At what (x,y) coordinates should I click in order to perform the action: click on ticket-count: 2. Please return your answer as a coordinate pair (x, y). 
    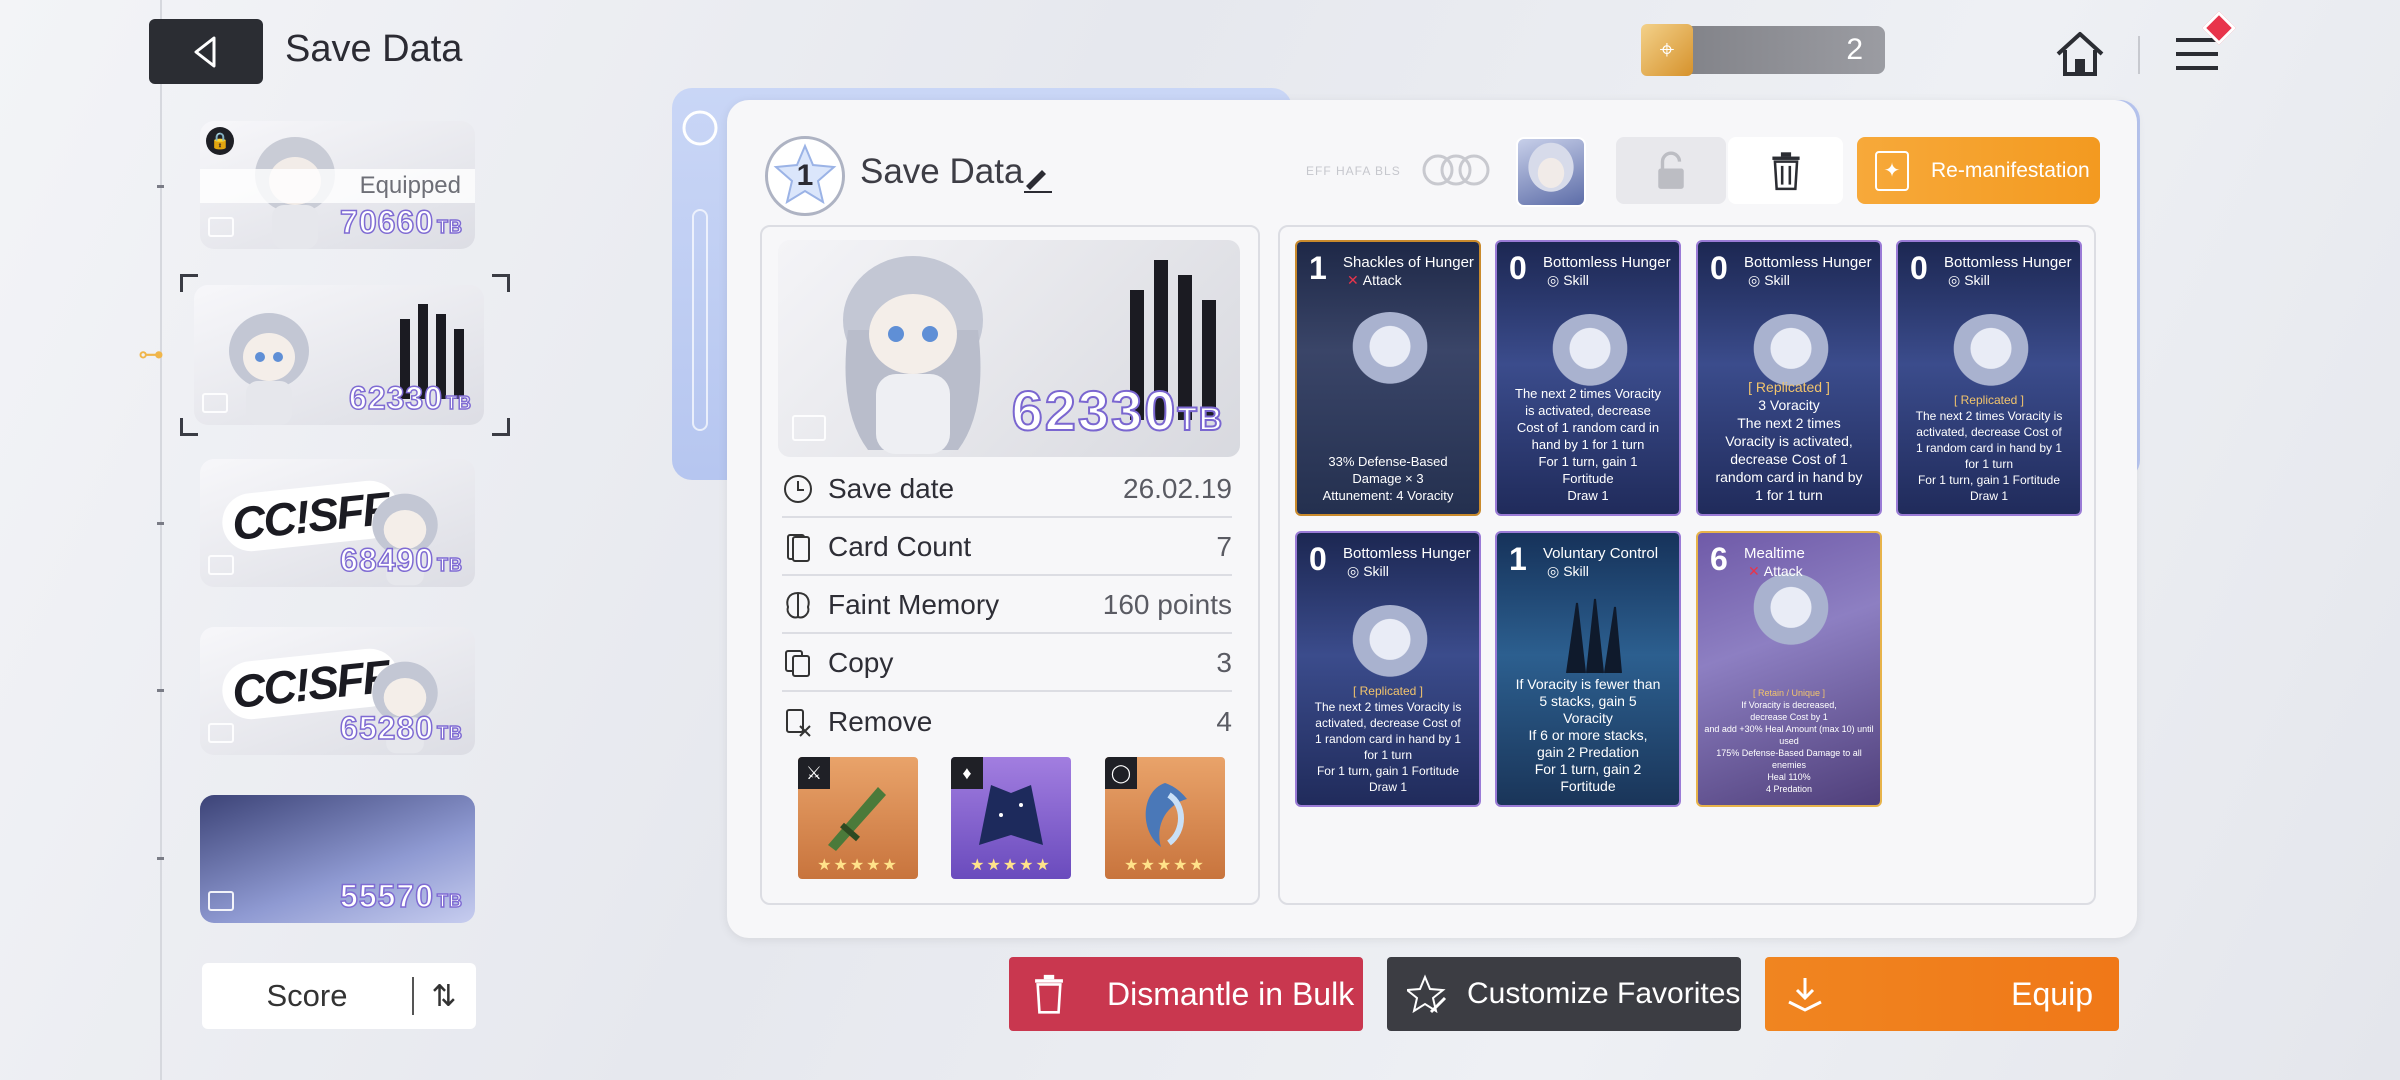
    Looking at the image, I should click on (1854, 49).